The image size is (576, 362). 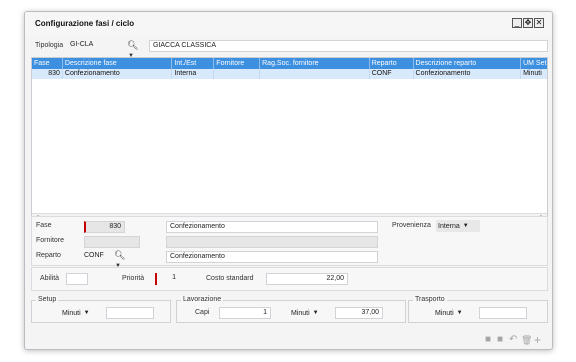 What do you see at coordinates (539, 23) in the screenshot?
I see `close-icon: ✕` at bounding box center [539, 23].